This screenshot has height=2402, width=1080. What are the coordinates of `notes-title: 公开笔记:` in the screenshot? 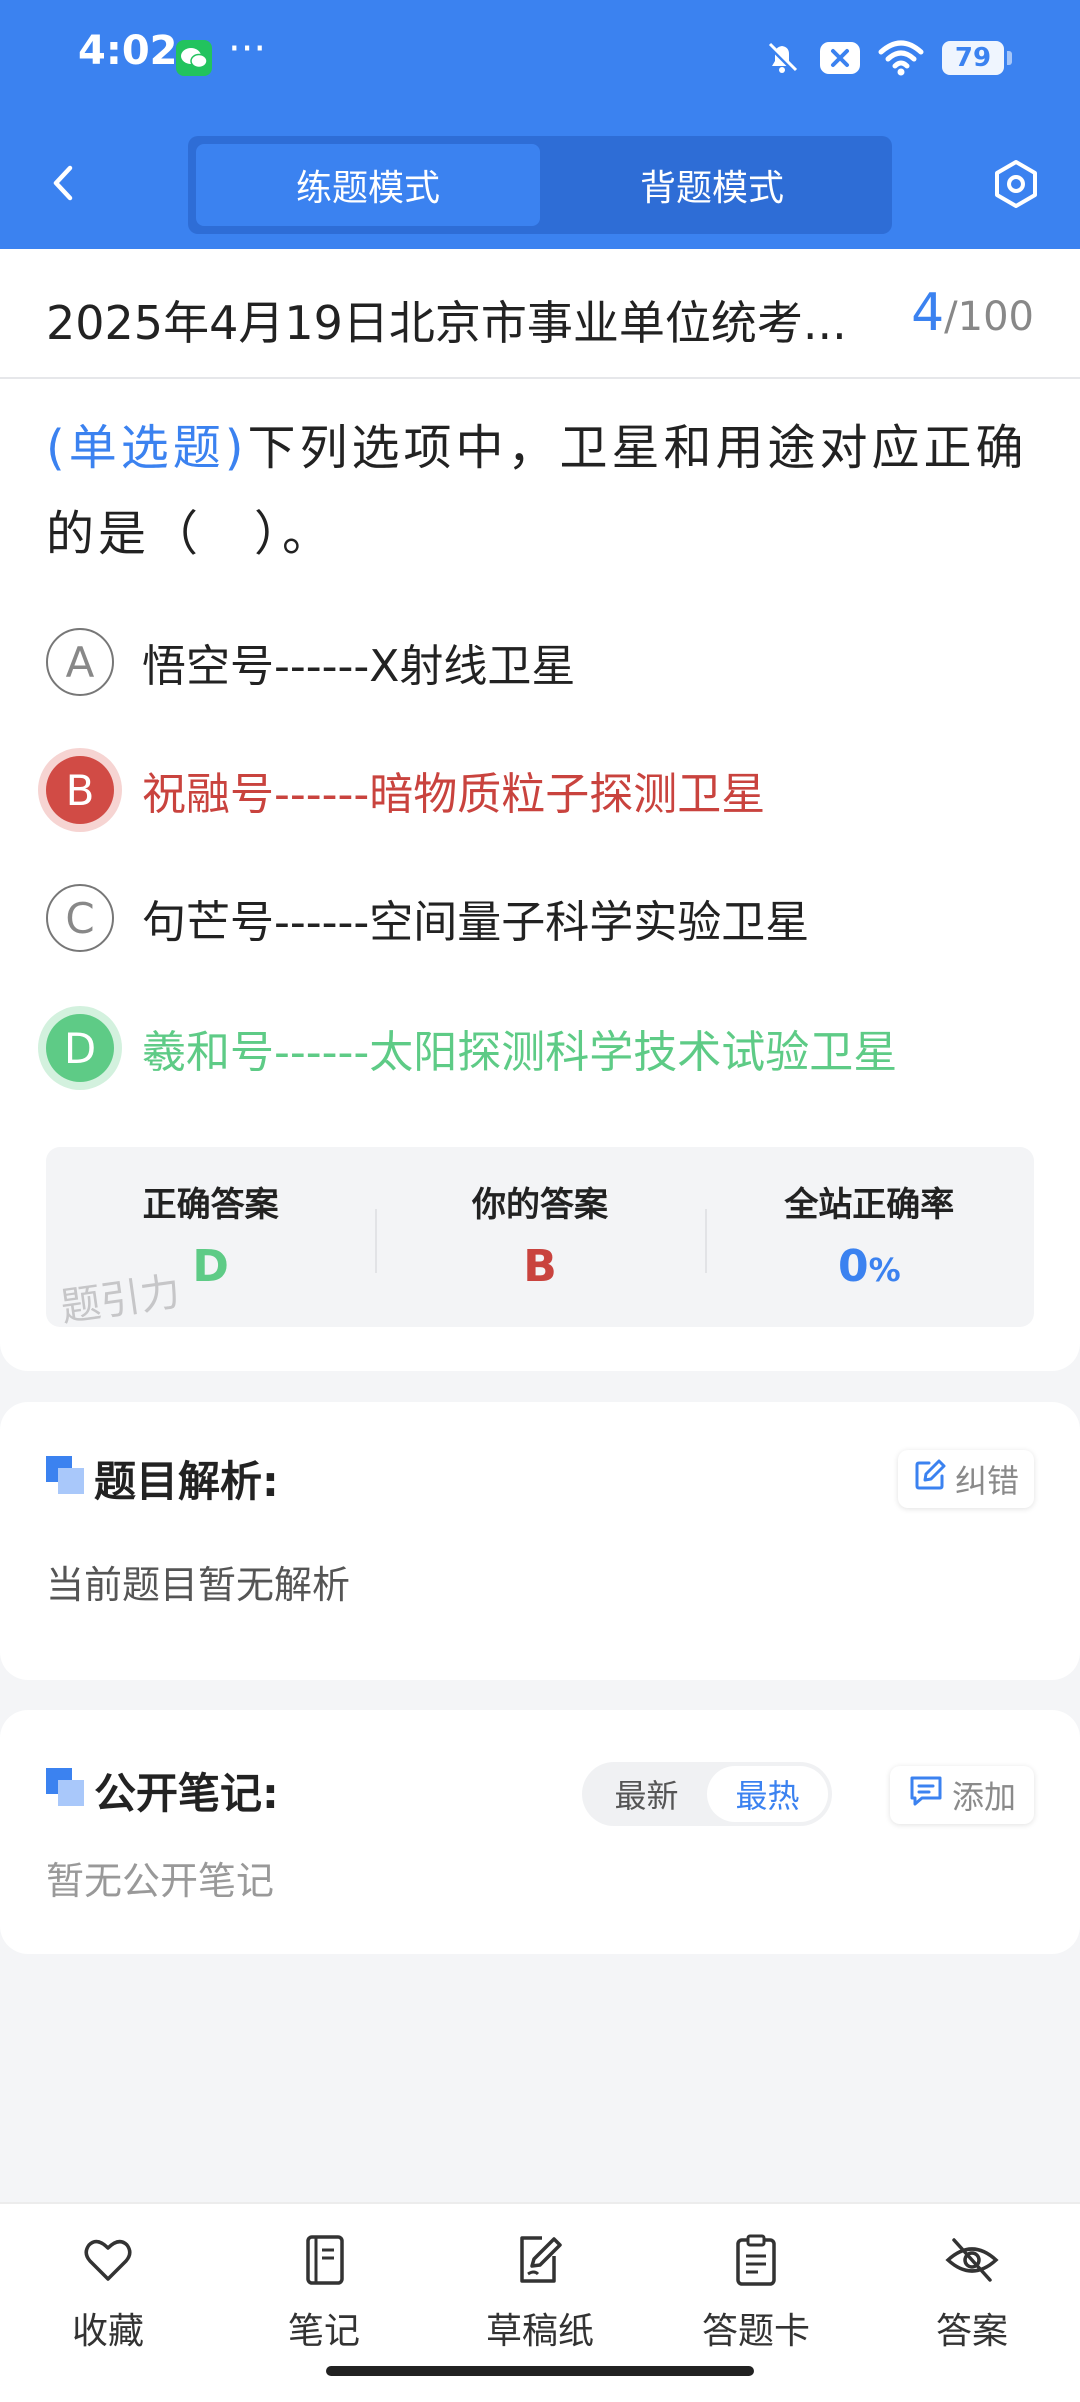 It's located at (186, 1793).